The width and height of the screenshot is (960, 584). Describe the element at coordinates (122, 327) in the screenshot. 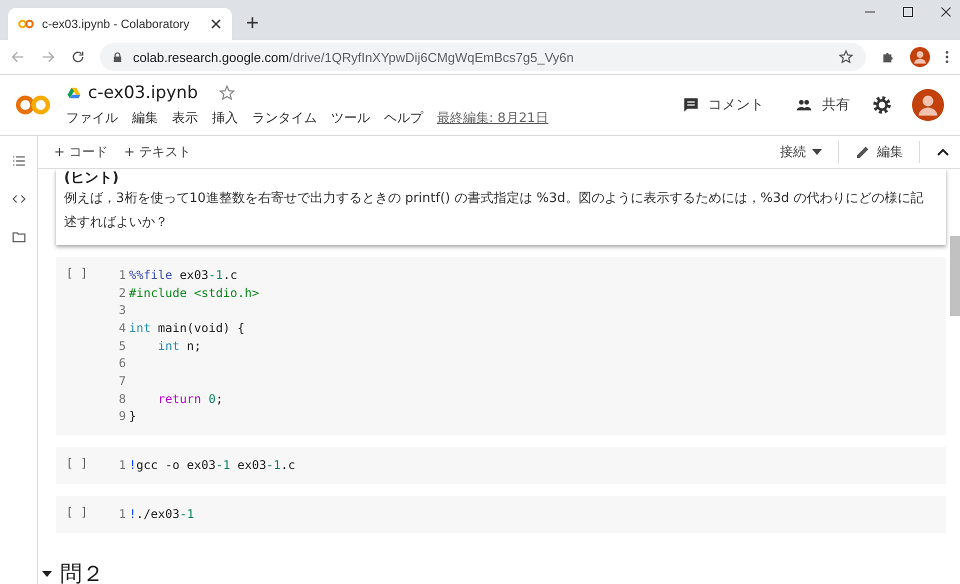

I see `line-number: 4` at that location.